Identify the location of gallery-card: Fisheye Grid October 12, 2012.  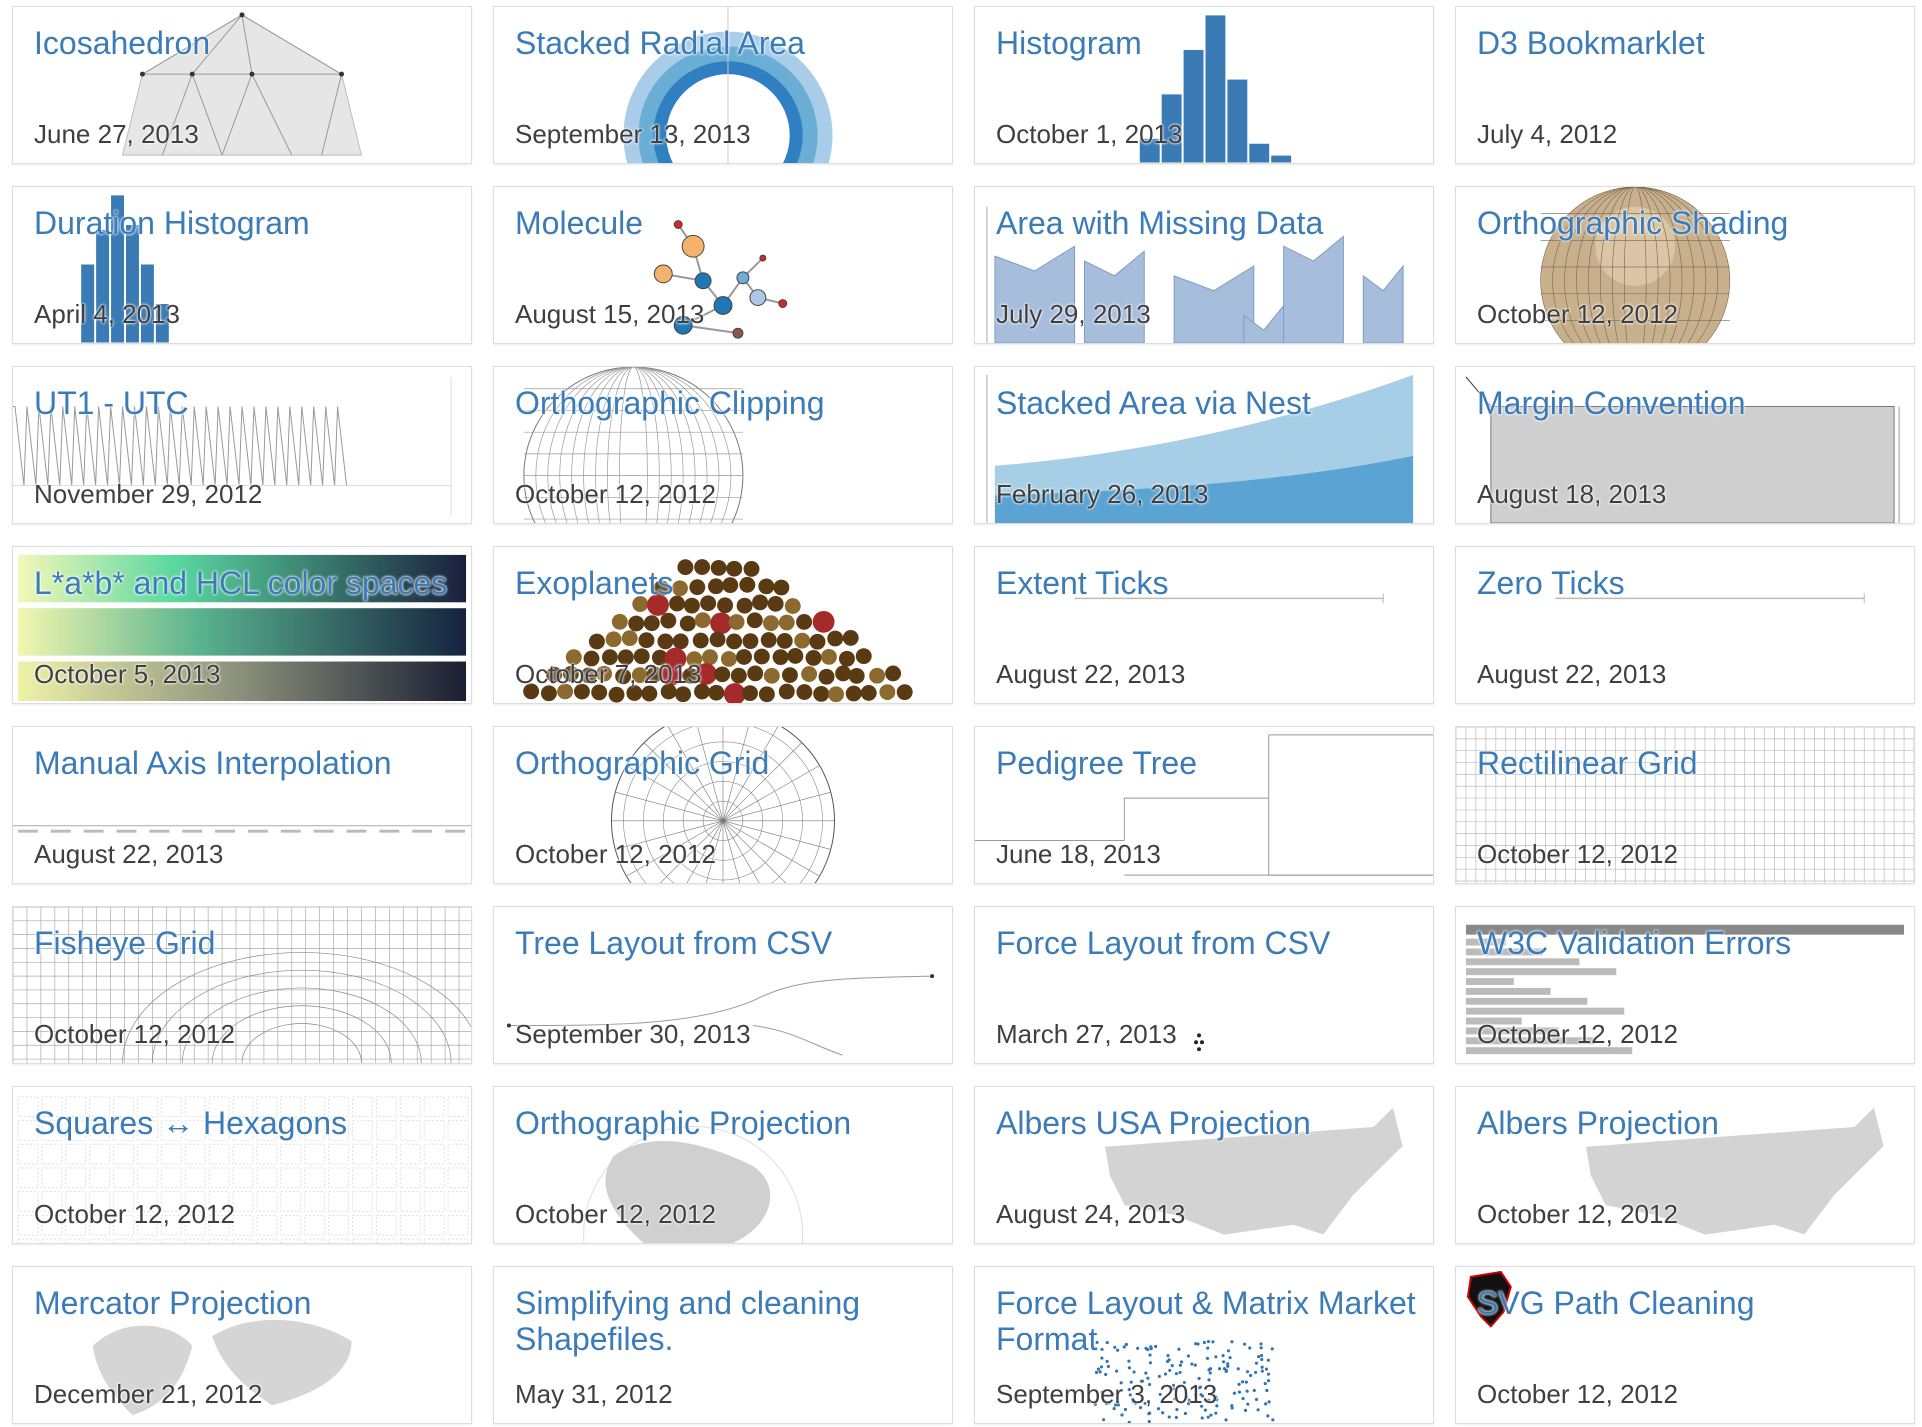
(242, 985).